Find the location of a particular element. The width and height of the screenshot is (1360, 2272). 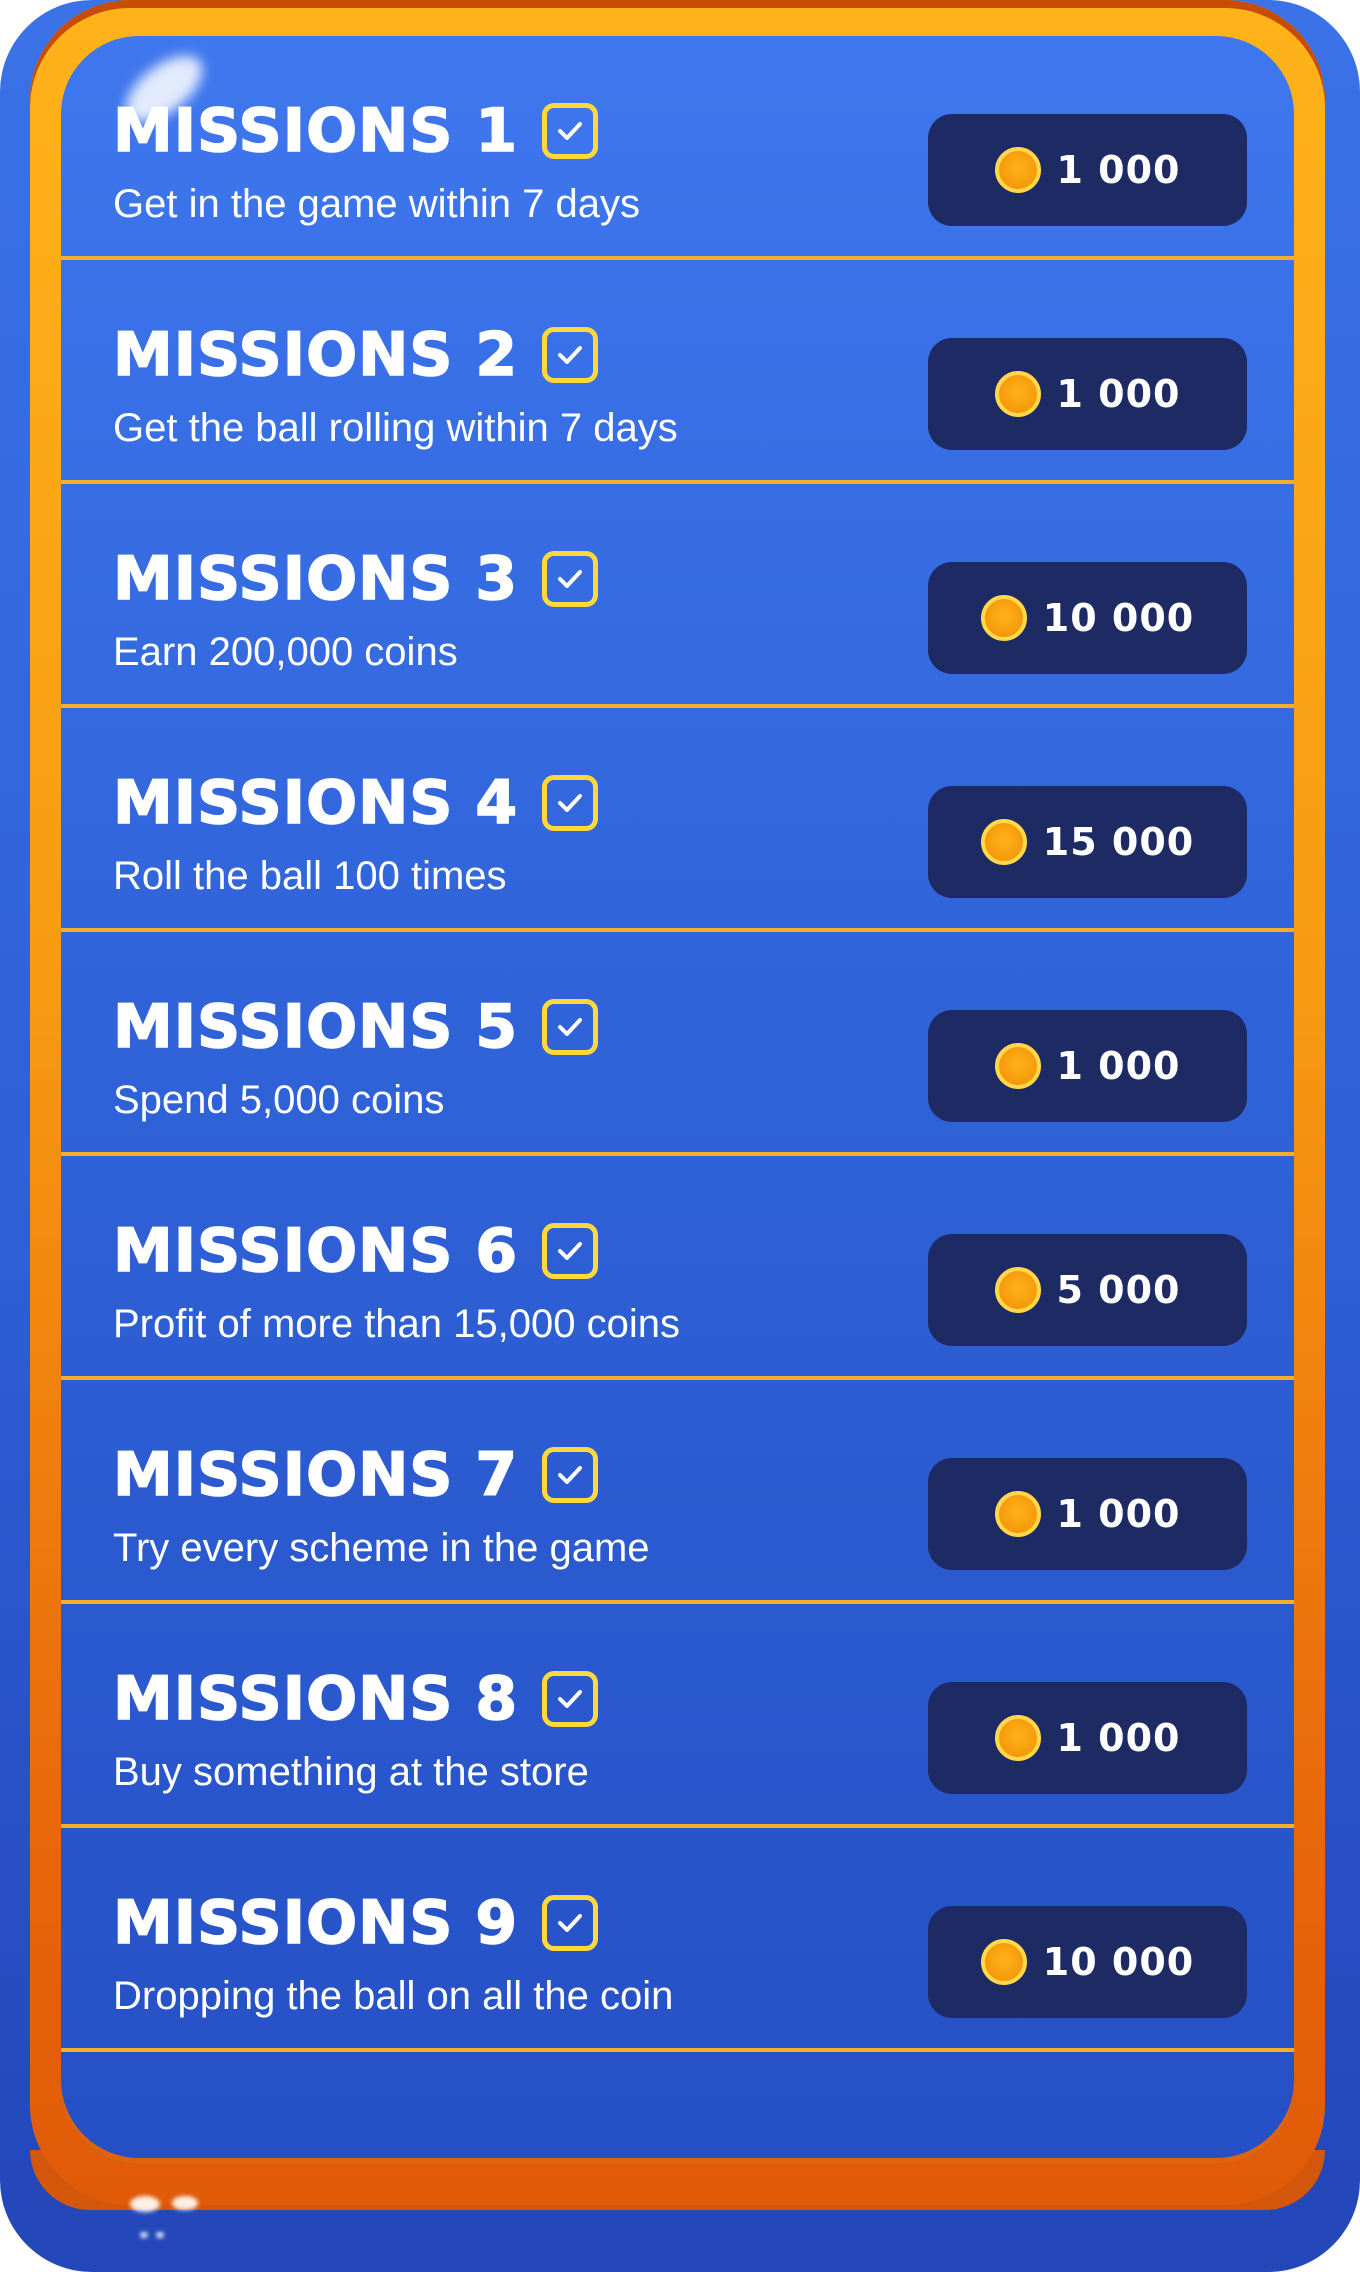

mission-title: MISSIONS 7 is located at coordinates (315, 1475).